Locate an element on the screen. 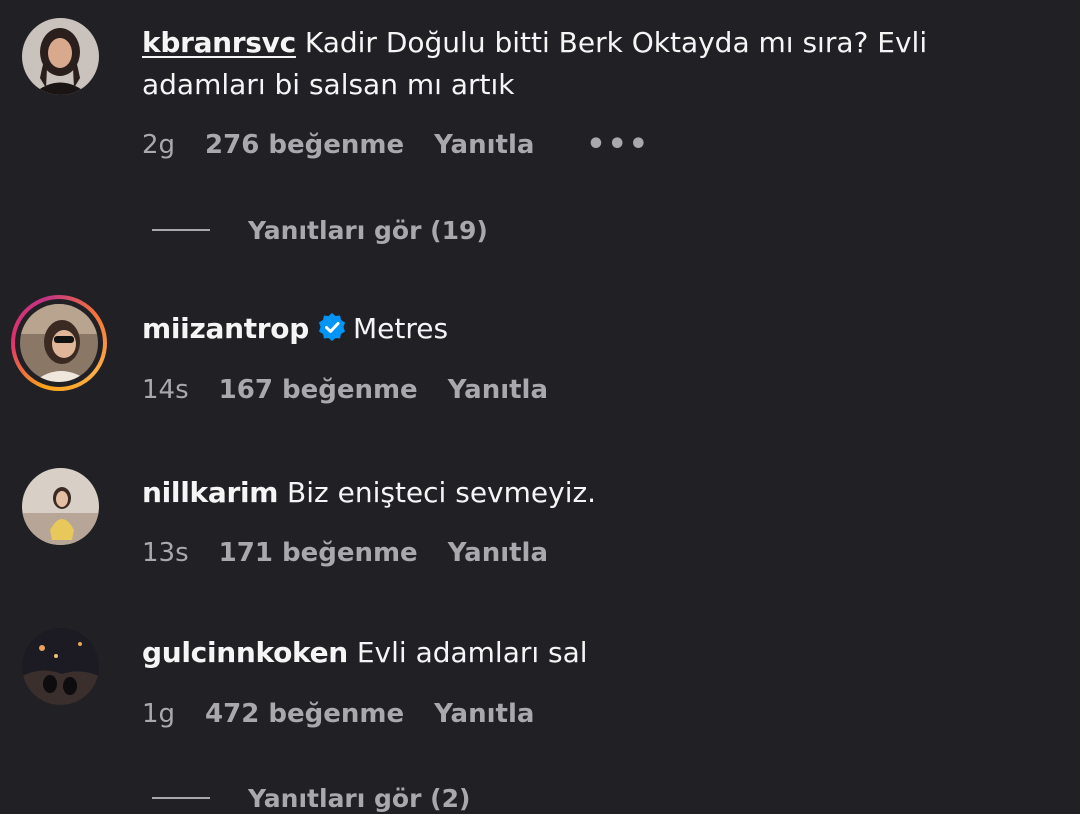 Image resolution: width=1080 pixels, height=814 pixels. comment-time: 14s is located at coordinates (165, 390).